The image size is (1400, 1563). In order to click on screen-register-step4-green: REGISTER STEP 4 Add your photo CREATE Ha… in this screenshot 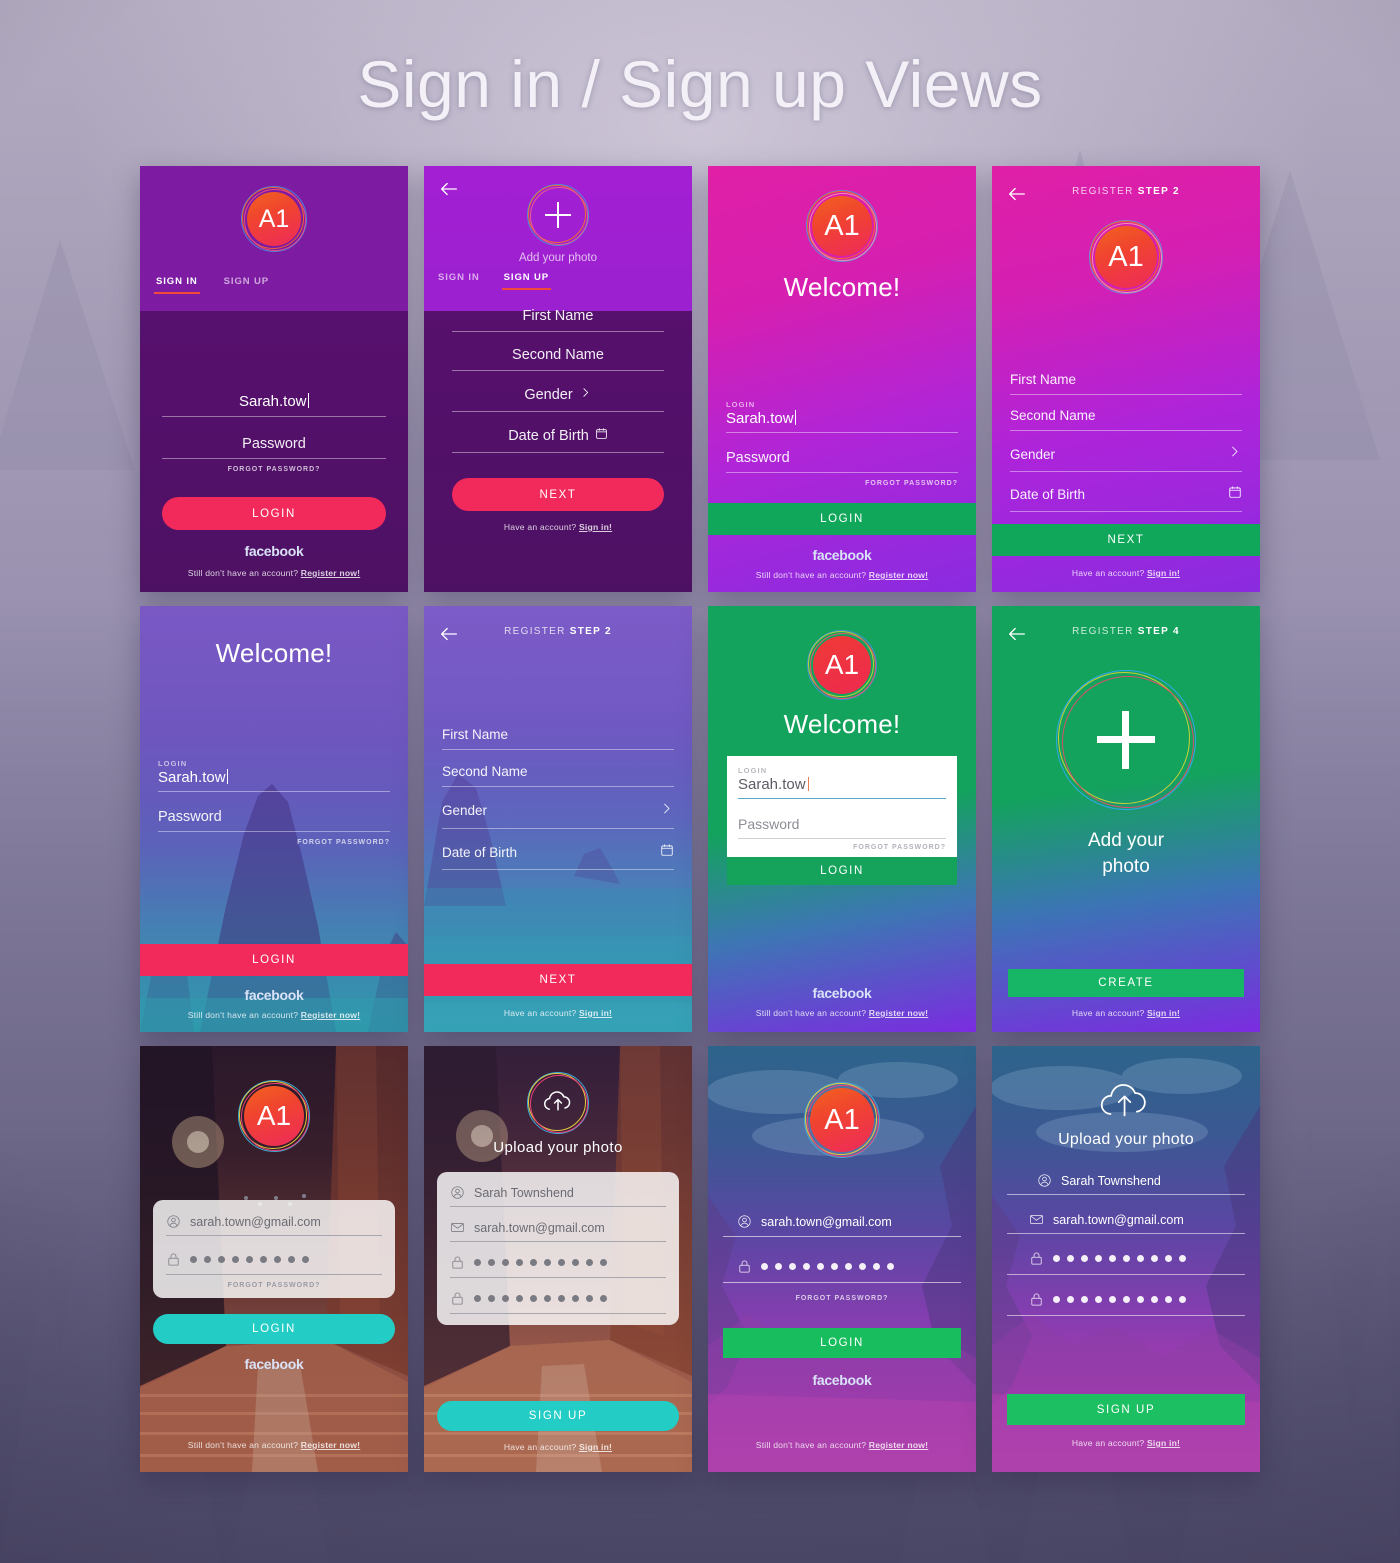, I will do `click(1126, 819)`.